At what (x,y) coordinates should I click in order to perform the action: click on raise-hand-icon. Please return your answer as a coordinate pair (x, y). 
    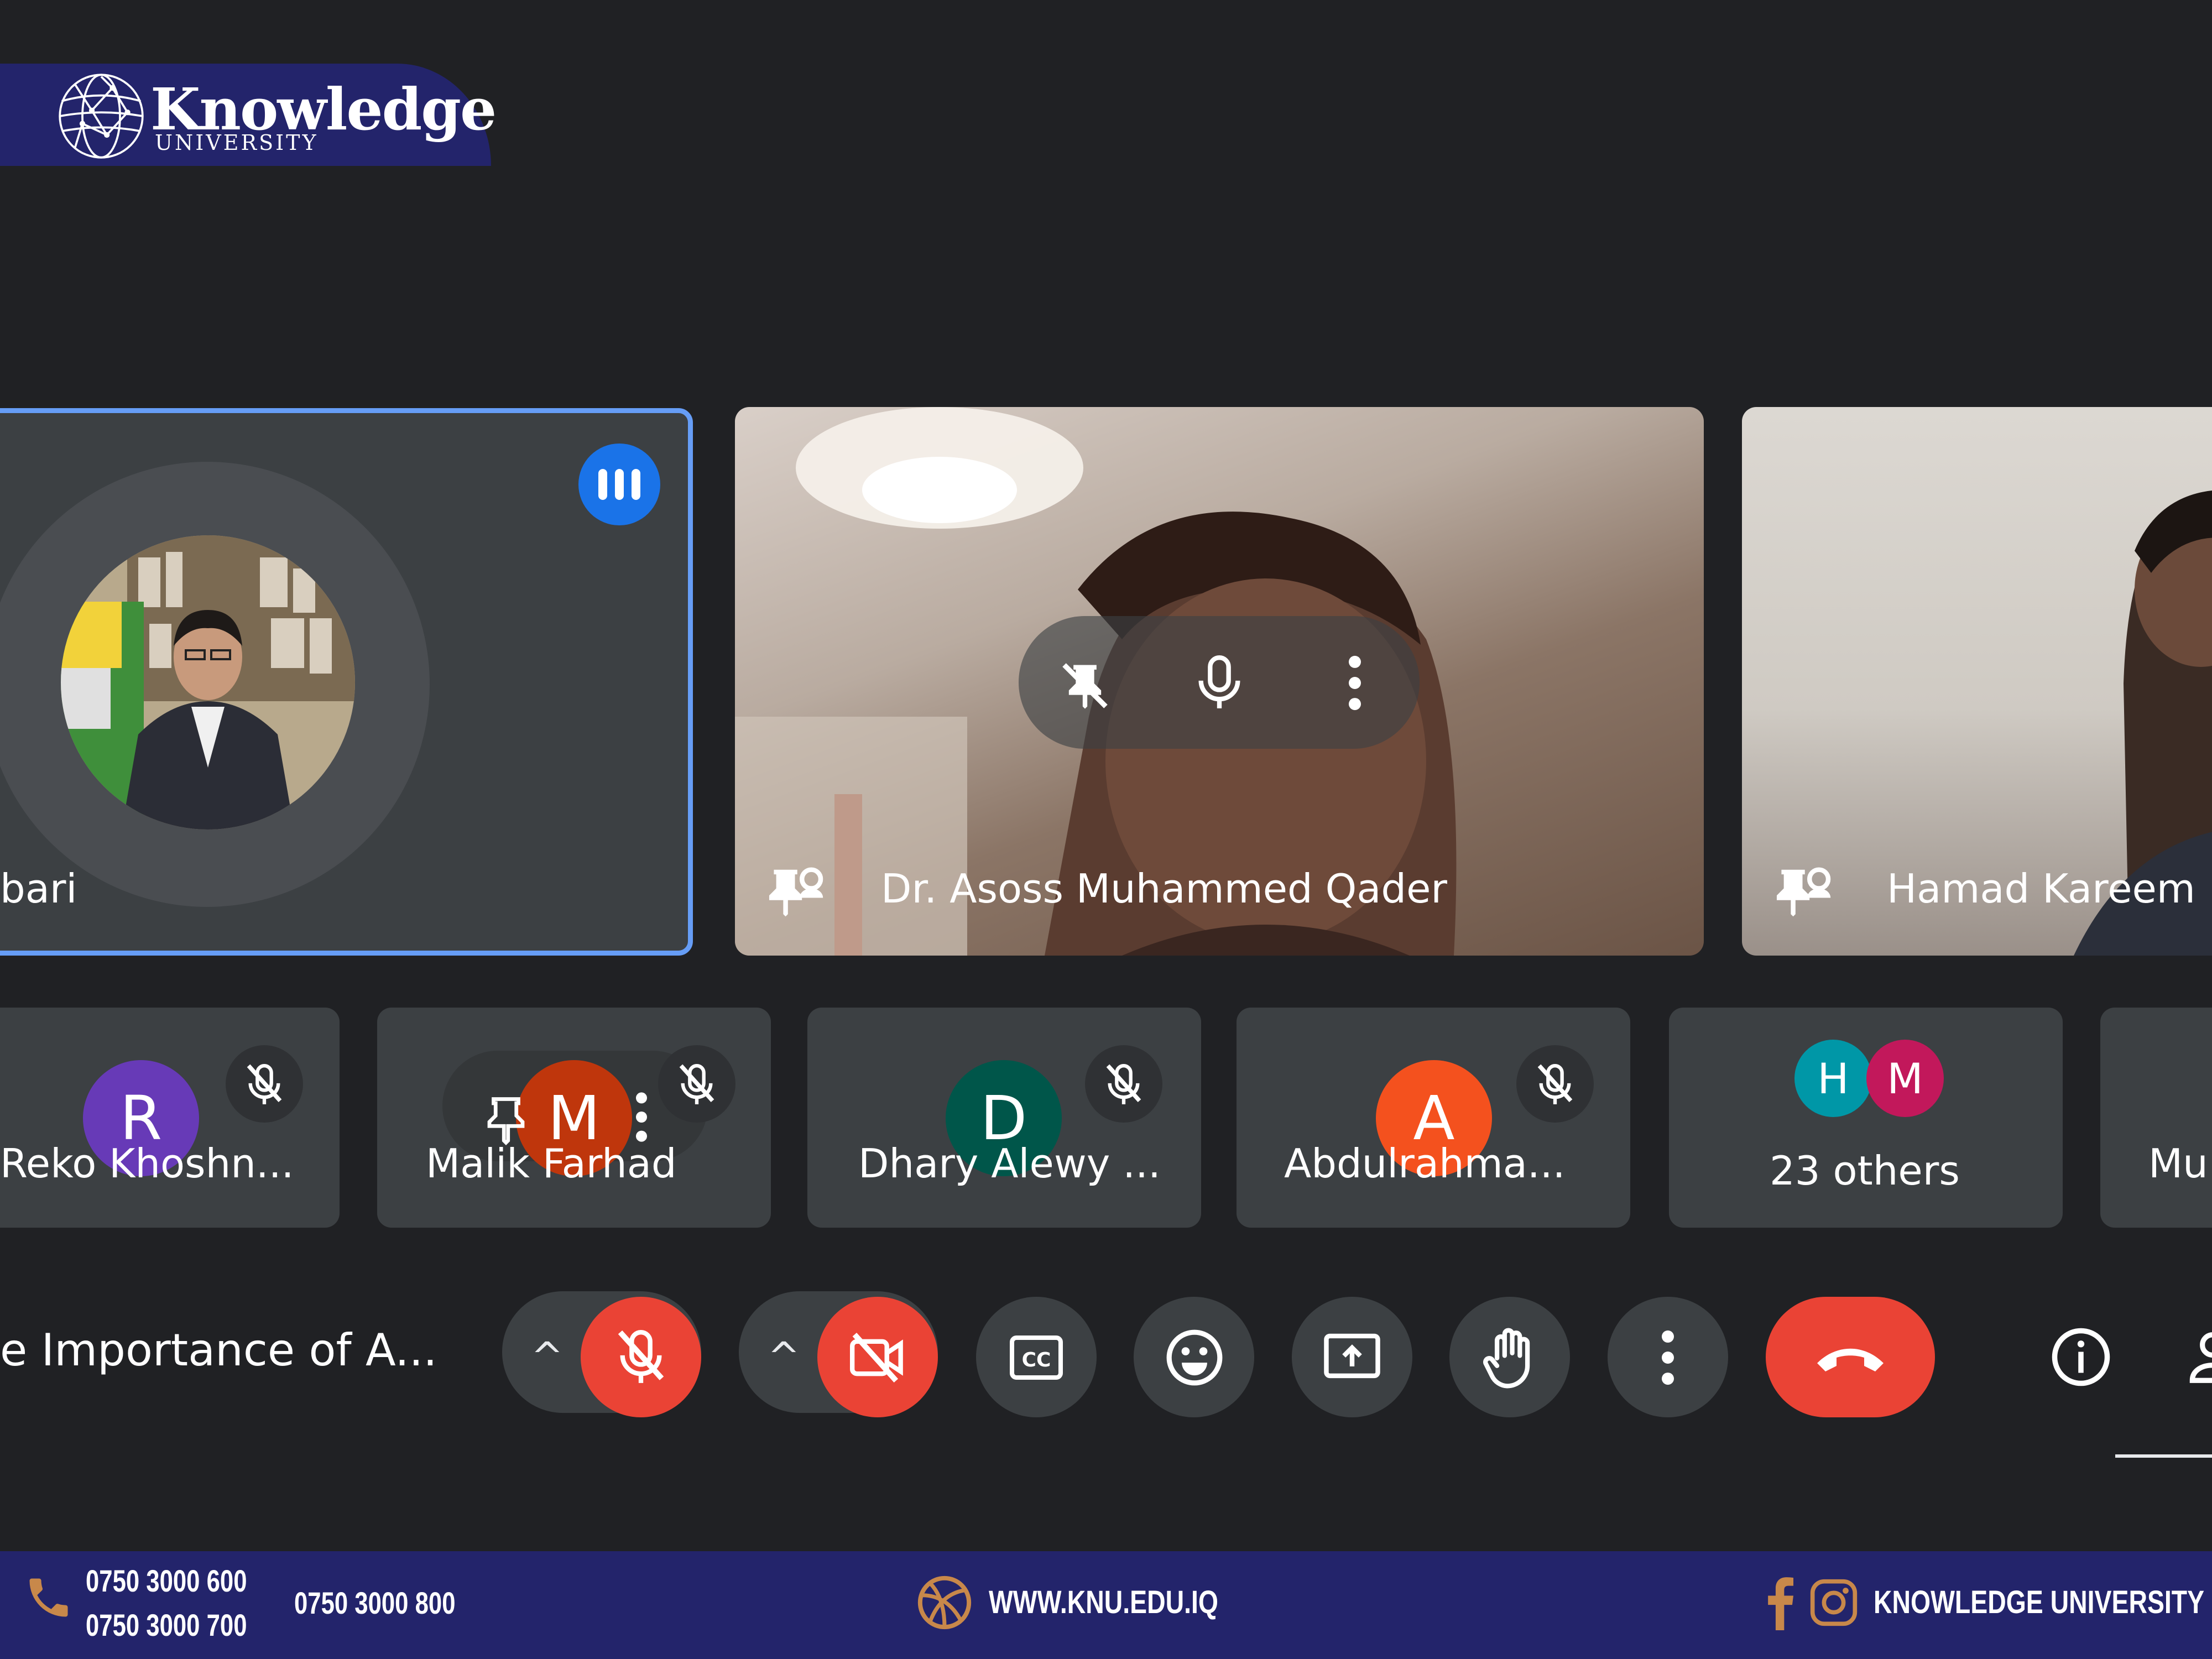
    Looking at the image, I should click on (1507, 1359).